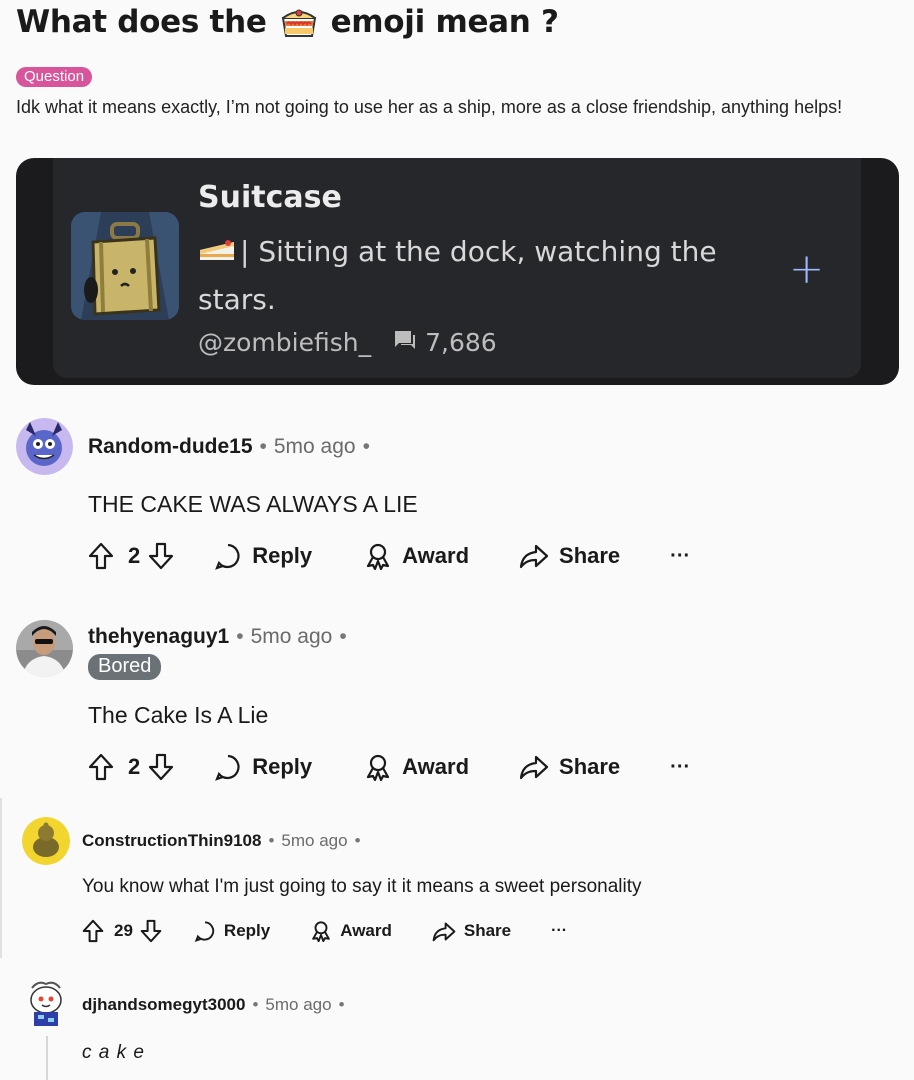 The height and width of the screenshot is (1080, 914). What do you see at coordinates (217, 245) in the screenshot?
I see `cake-slice-icon` at bounding box center [217, 245].